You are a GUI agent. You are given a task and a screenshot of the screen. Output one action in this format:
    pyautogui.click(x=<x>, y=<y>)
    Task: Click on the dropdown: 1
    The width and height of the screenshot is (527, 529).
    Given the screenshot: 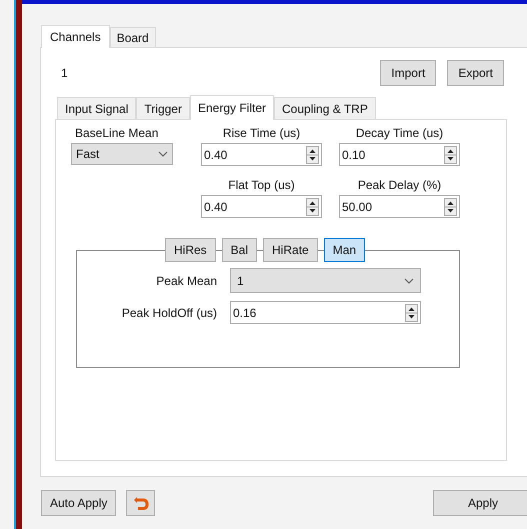 What is the action you would take?
    pyautogui.click(x=325, y=280)
    